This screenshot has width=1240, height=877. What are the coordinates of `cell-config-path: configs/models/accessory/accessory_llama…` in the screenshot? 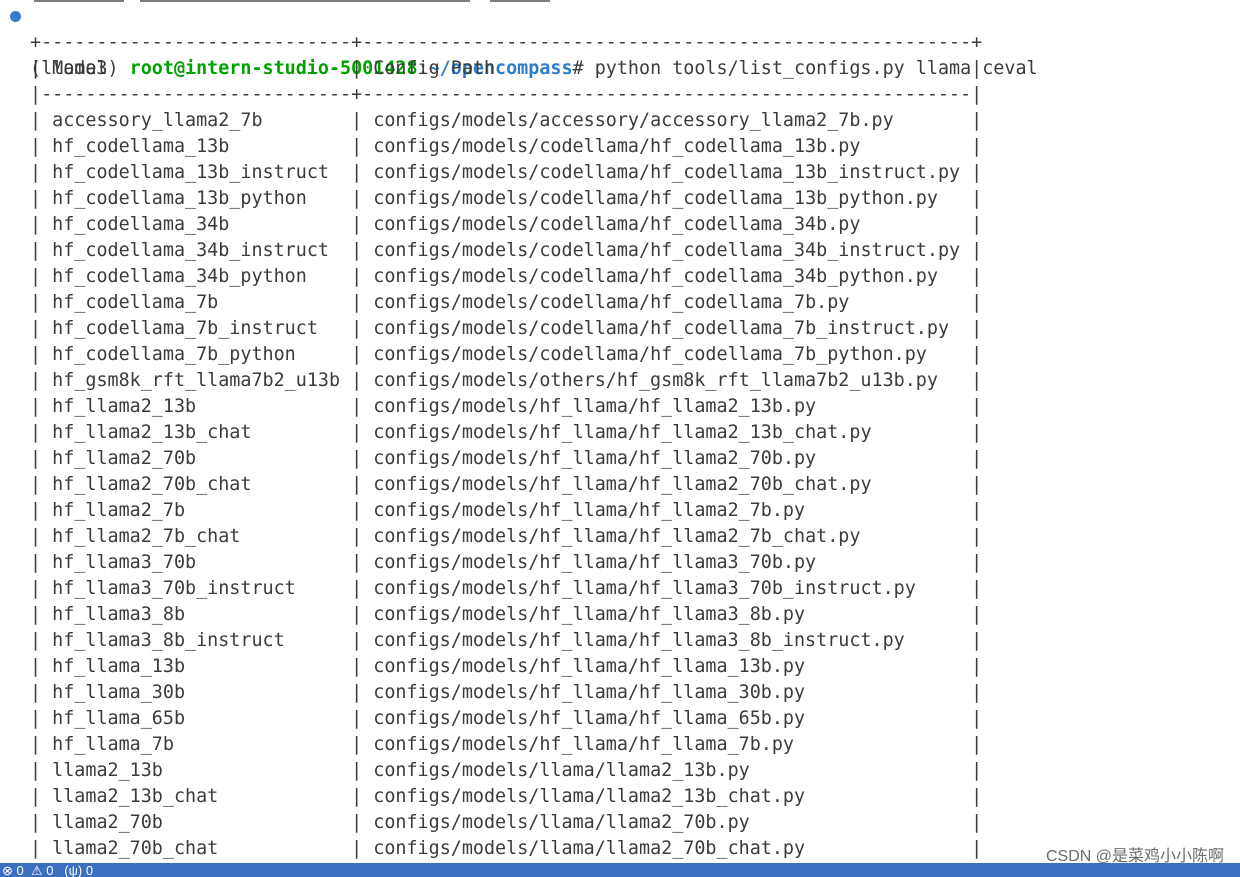 It's located at (633, 120).